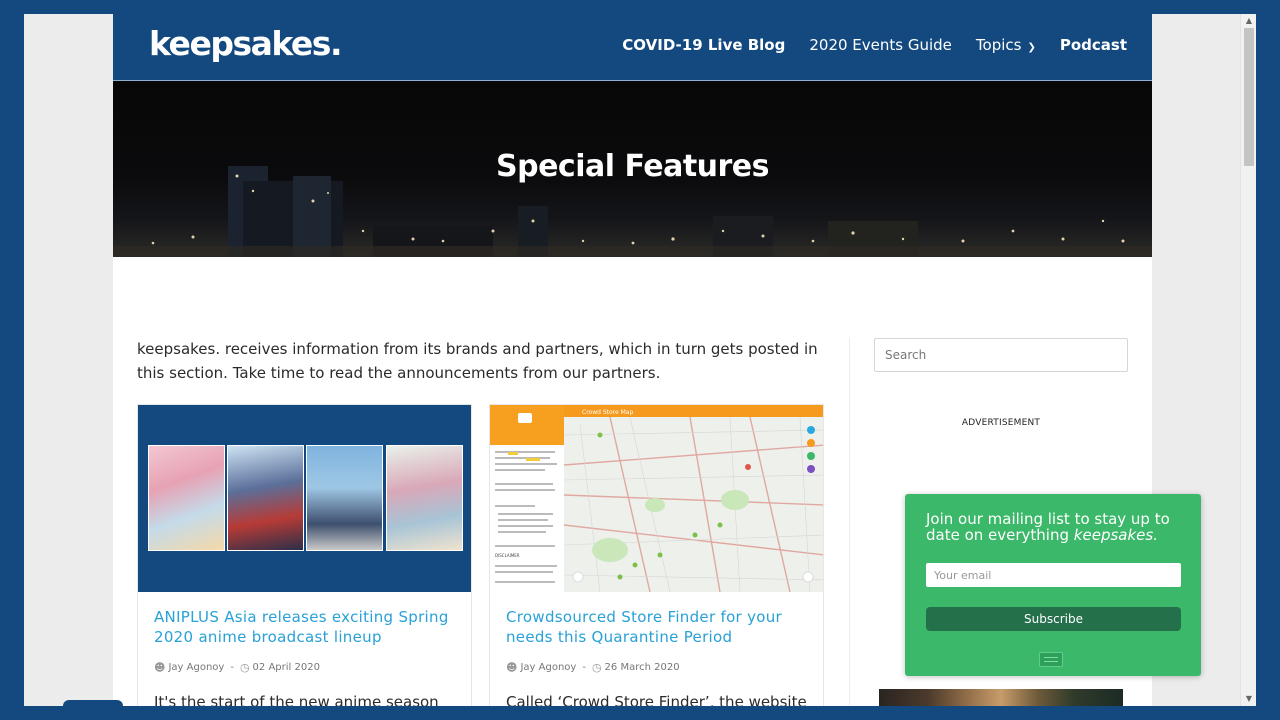 This screenshot has height=720, width=1280. What do you see at coordinates (1001, 355) in the screenshot?
I see `search-input` at bounding box center [1001, 355].